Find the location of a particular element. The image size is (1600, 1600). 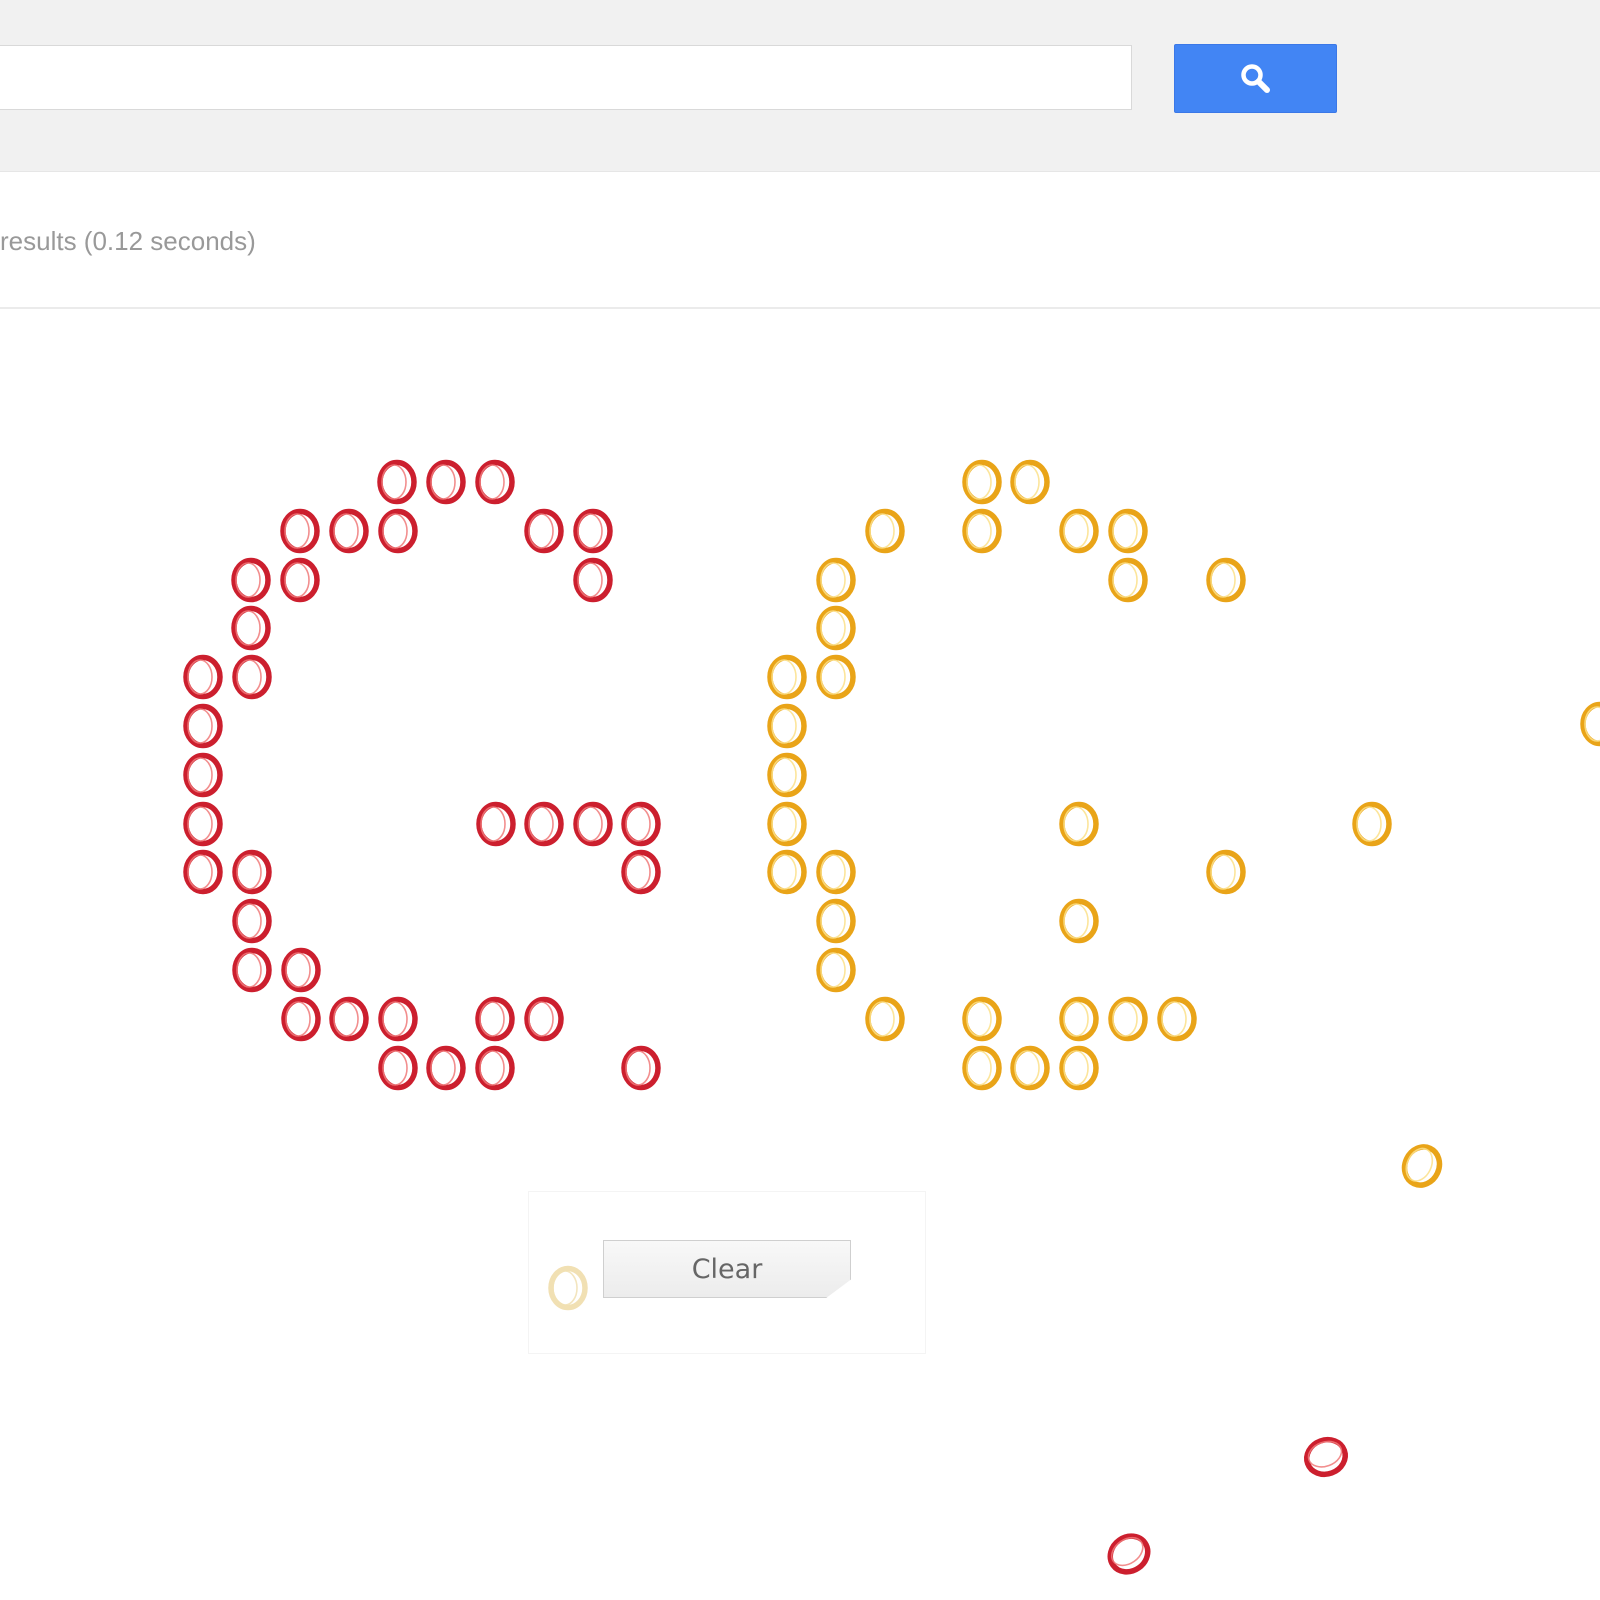

clear-button: Clear is located at coordinates (727, 1269).